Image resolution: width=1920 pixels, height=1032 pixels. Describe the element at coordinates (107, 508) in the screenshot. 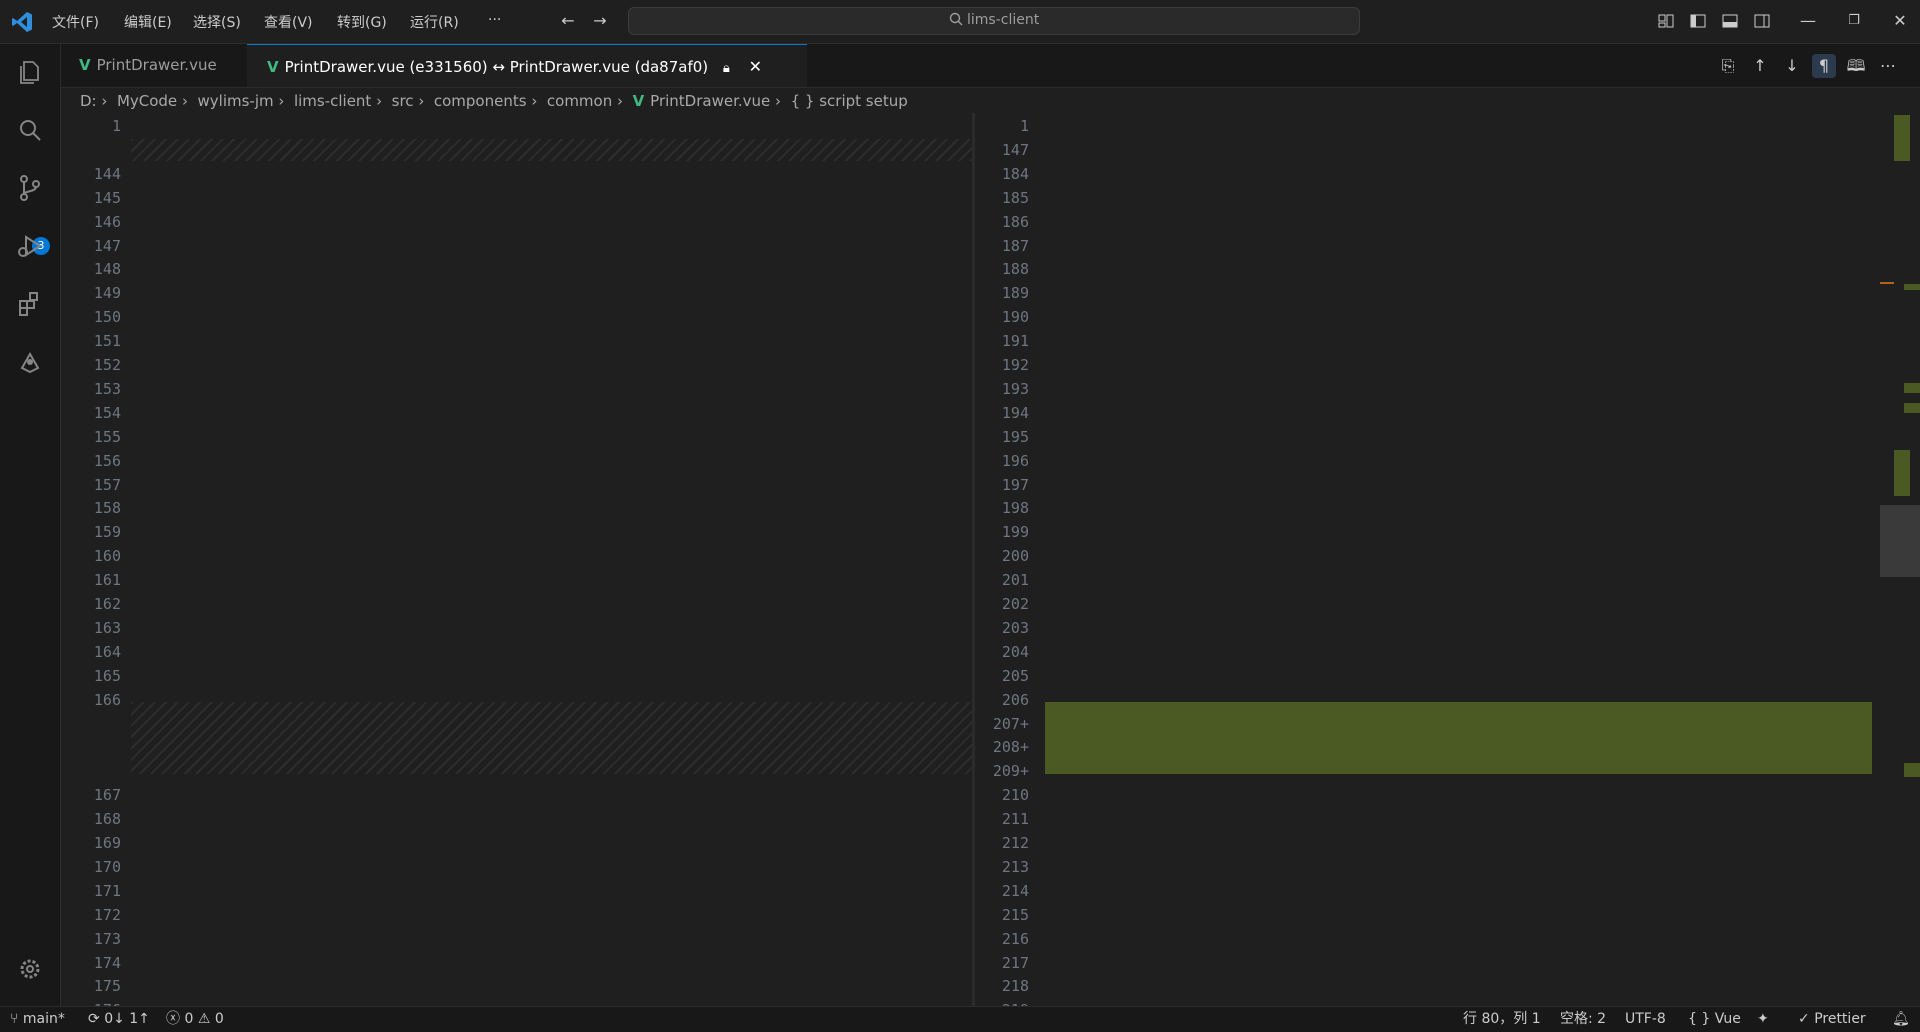

I see `line-number: 158` at that location.